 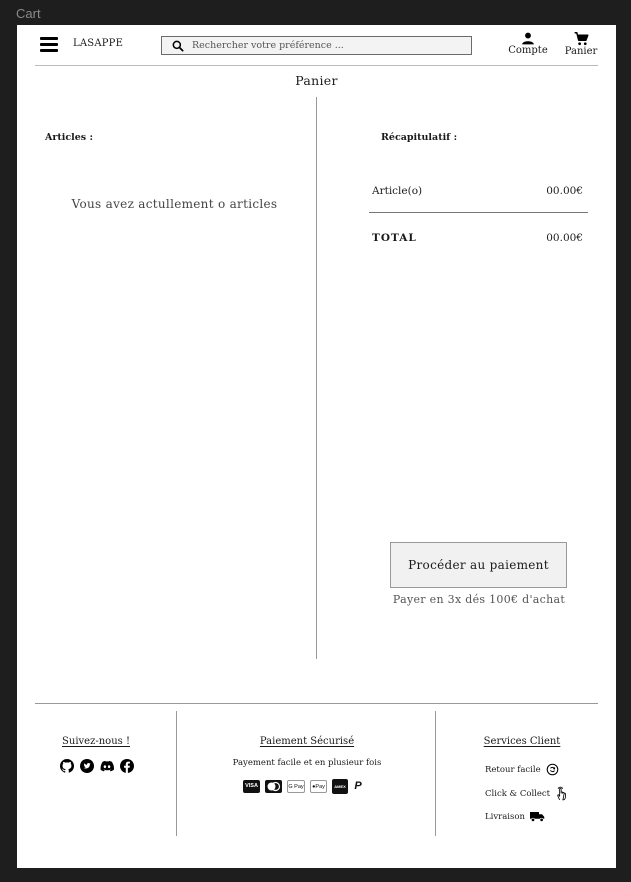 What do you see at coordinates (318, 786) in the screenshot?
I see `apple-pay-icon: ●Pay` at bounding box center [318, 786].